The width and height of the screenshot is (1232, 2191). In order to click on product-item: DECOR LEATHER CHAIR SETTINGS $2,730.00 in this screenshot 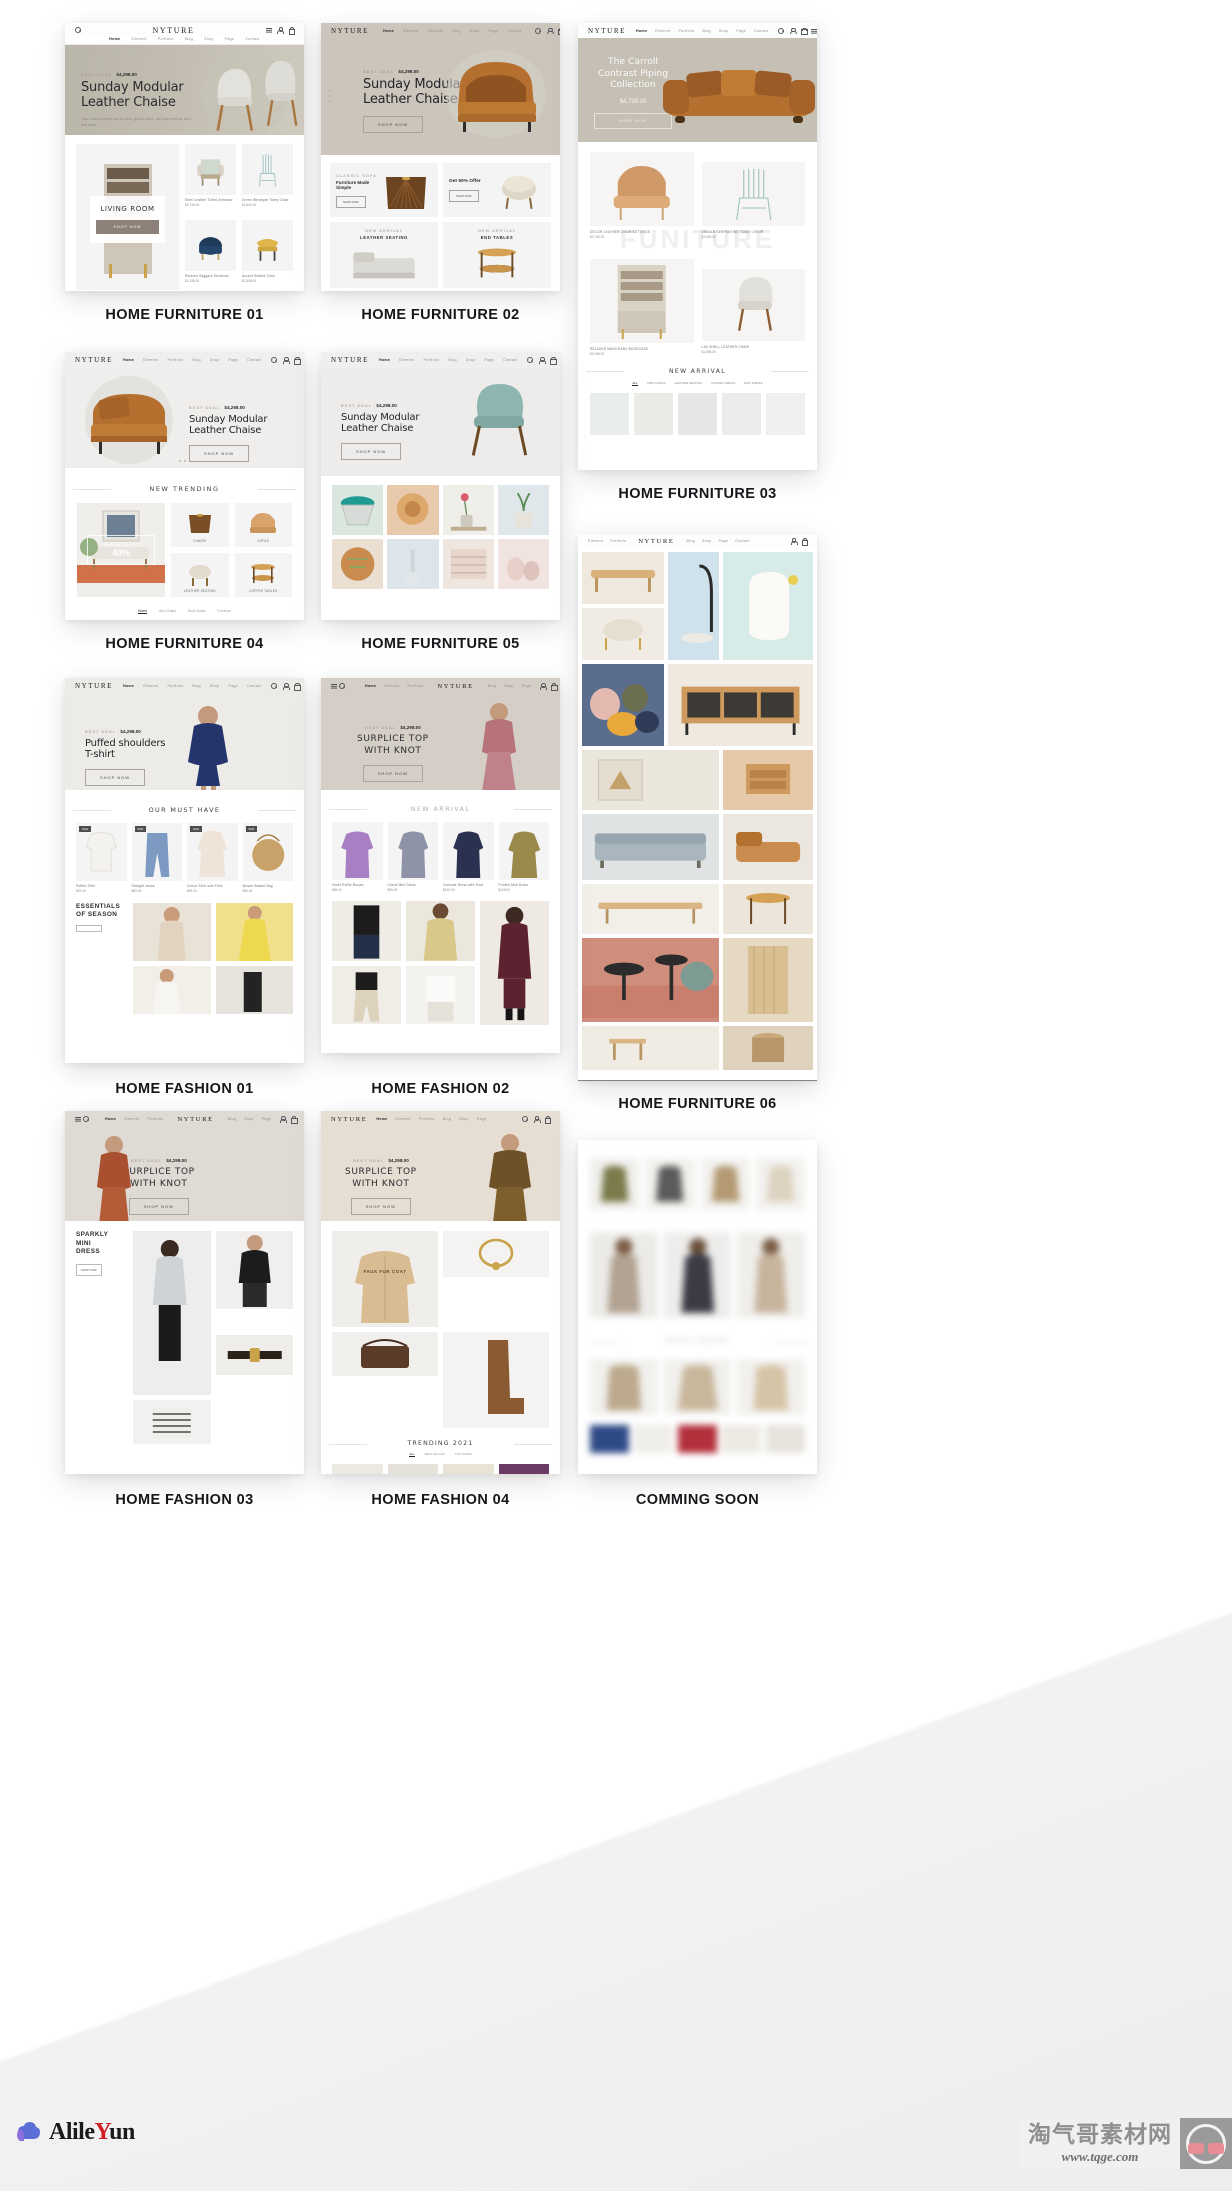, I will do `click(642, 195)`.